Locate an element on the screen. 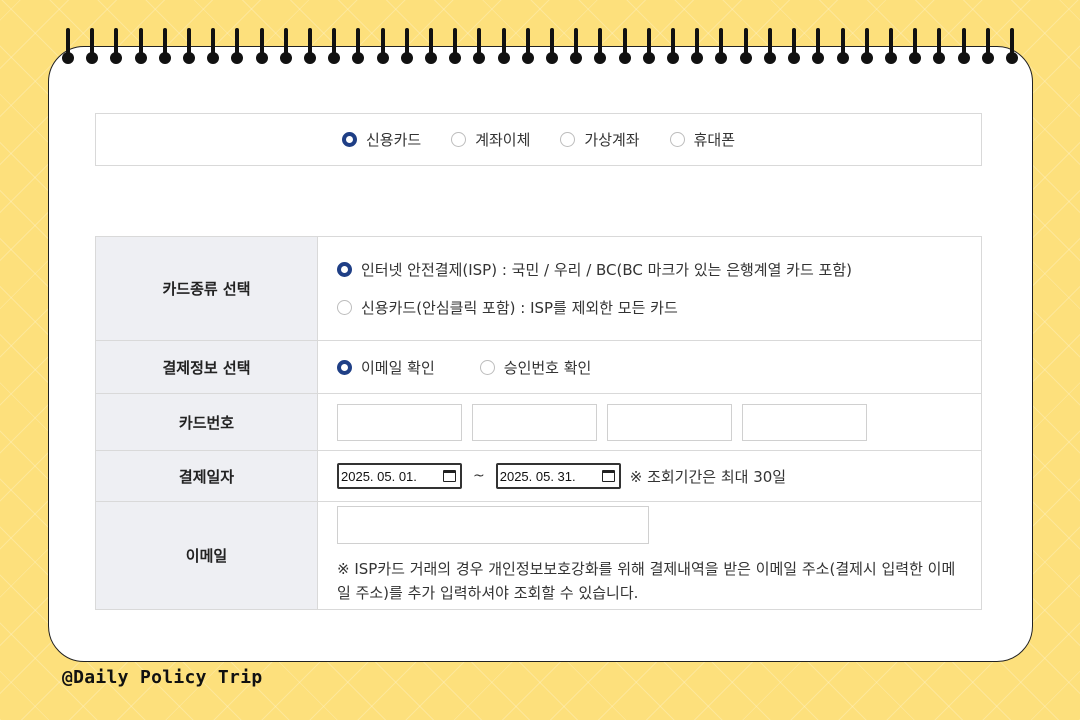 The image size is (1080, 720). payment-method-credit-card: 신용카드 is located at coordinates (381, 139).